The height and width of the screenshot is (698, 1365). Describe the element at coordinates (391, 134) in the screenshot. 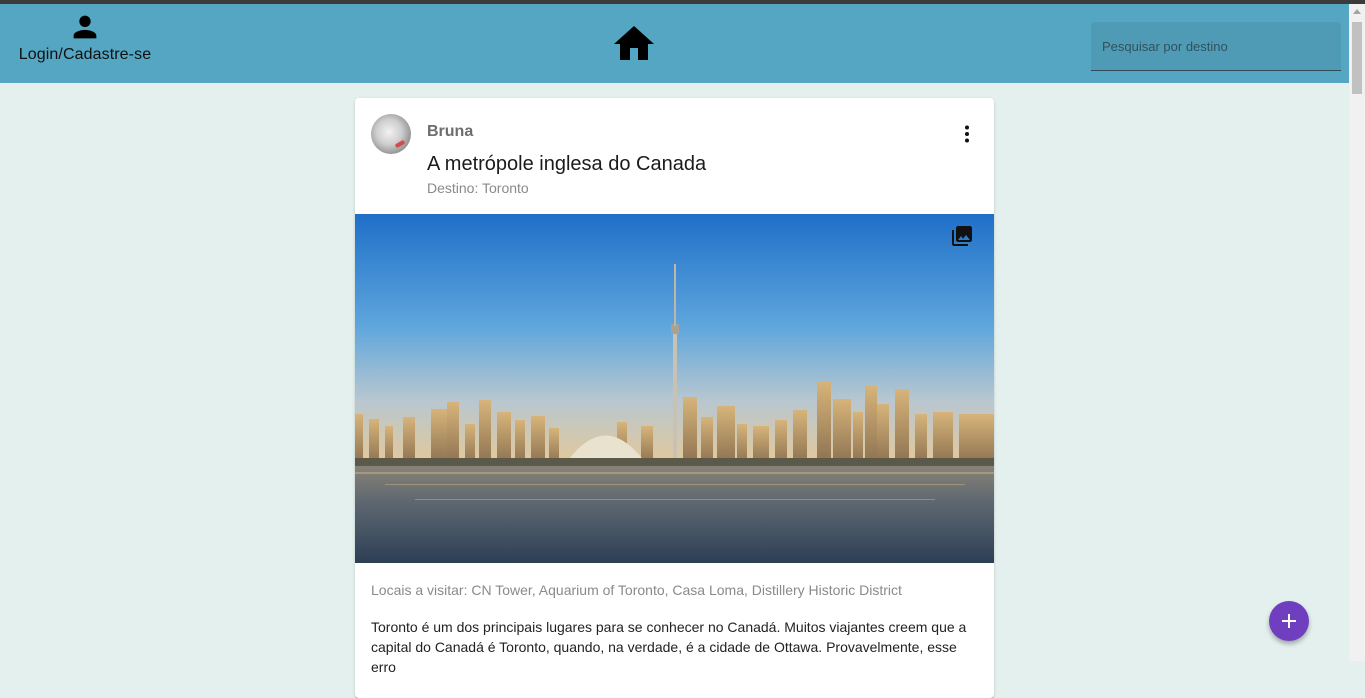

I see `avatar` at that location.